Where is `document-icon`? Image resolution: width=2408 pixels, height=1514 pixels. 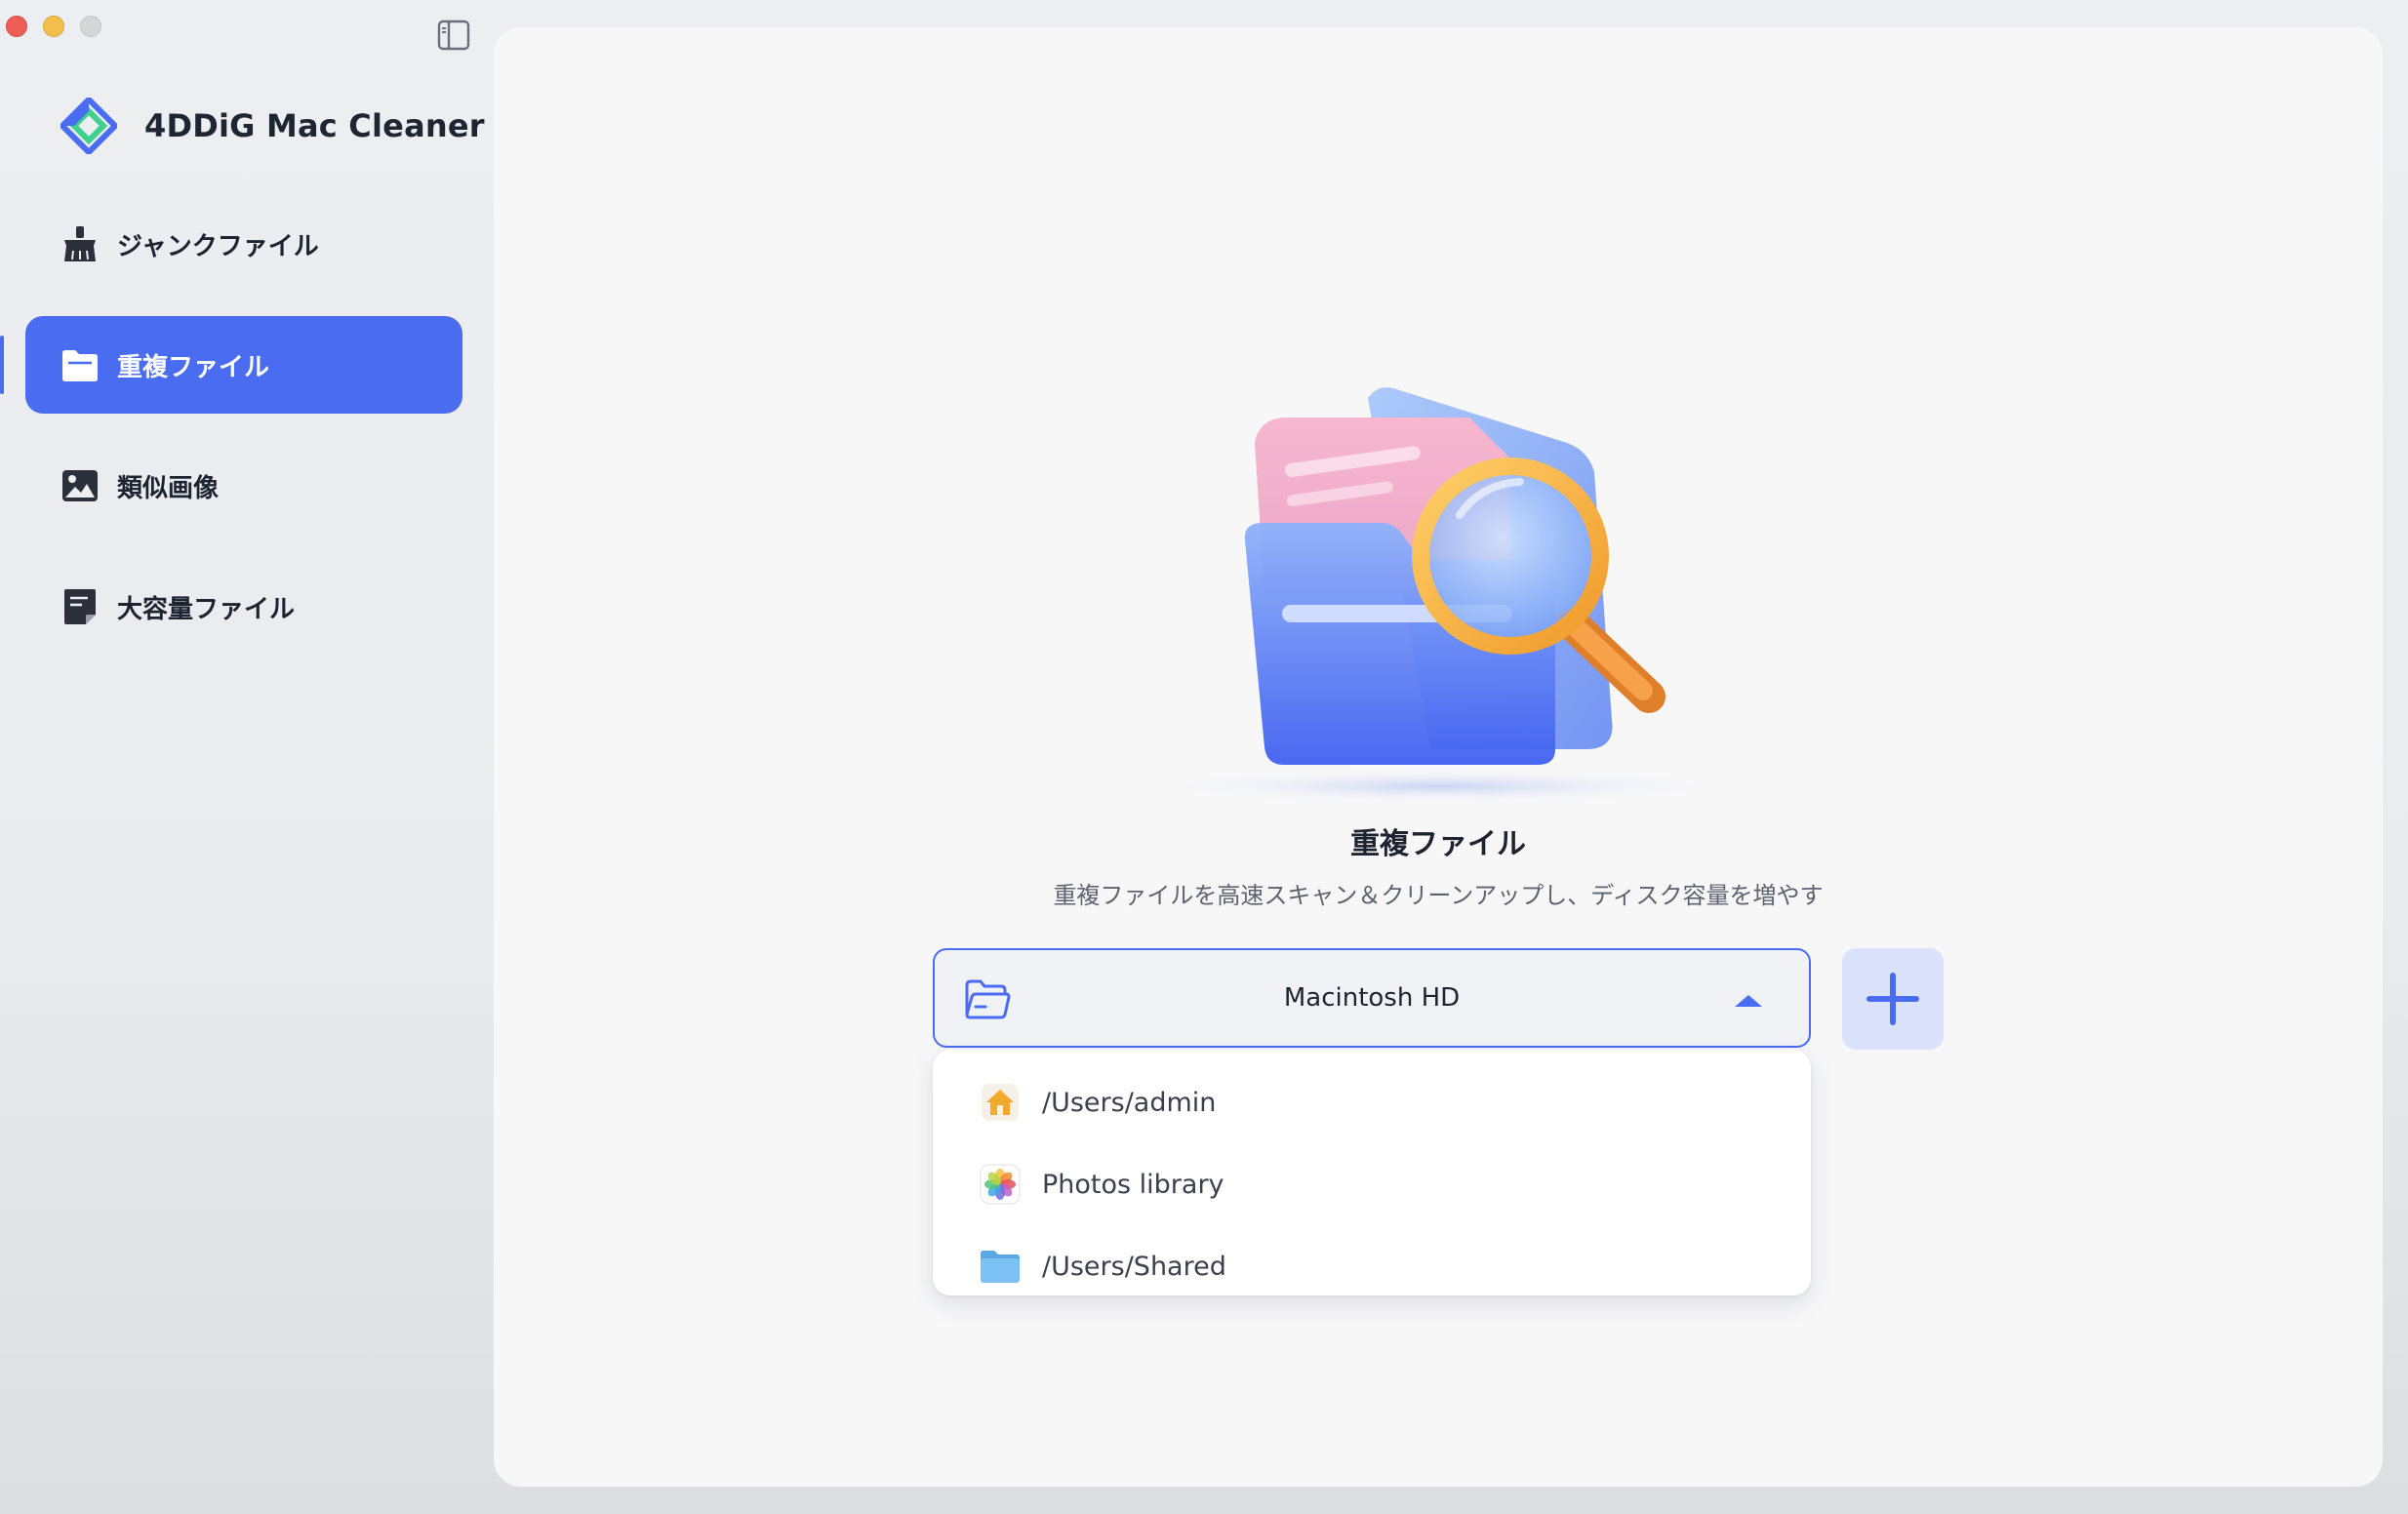 document-icon is located at coordinates (80, 606).